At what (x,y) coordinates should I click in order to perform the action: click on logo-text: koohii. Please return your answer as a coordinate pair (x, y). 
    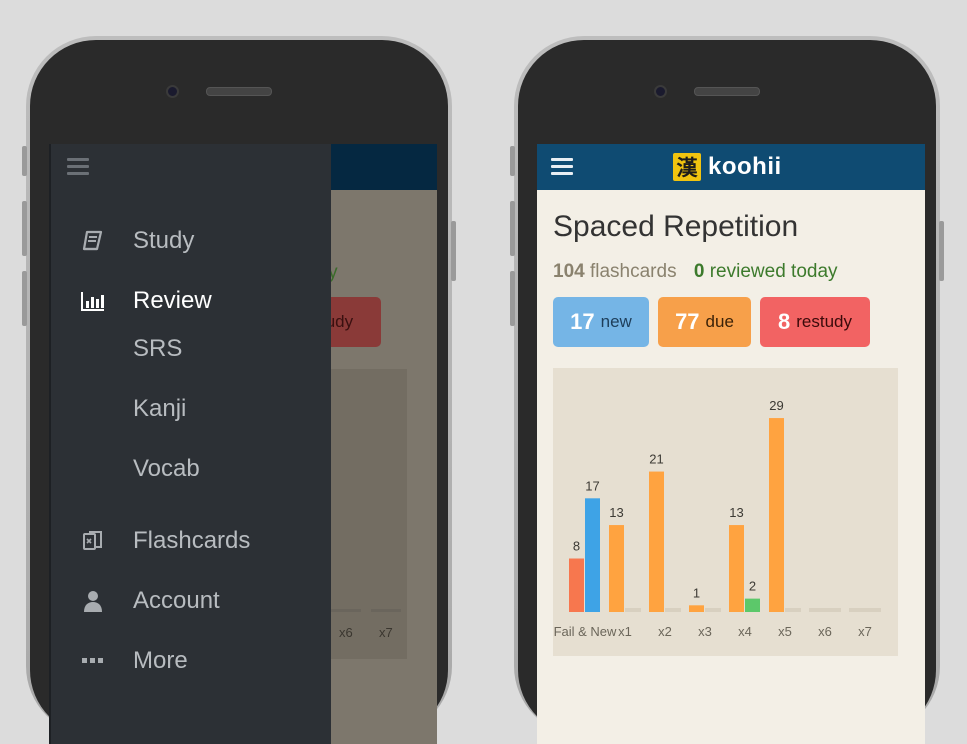
    Looking at the image, I should click on (745, 166).